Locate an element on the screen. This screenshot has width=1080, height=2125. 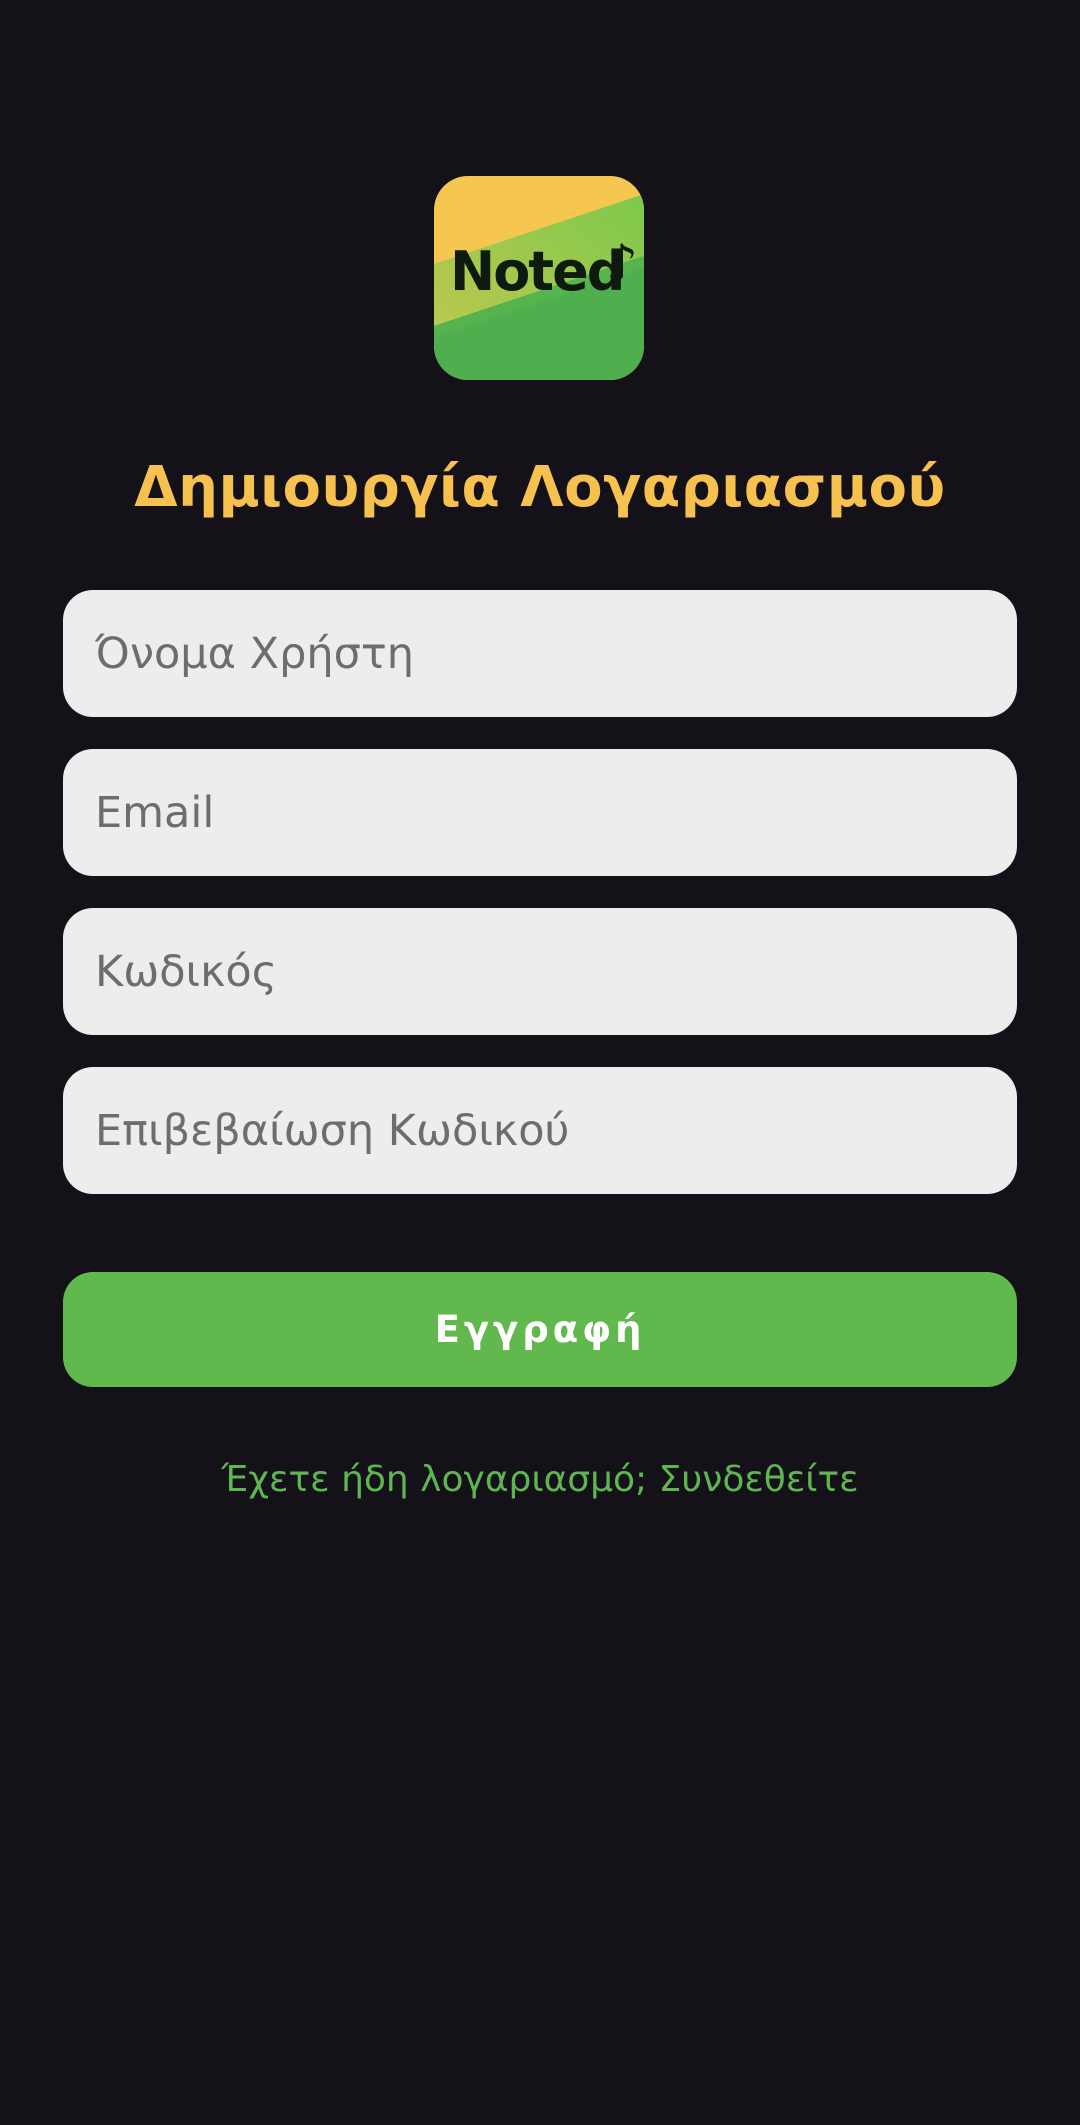
logo-wordmark: Noted is located at coordinates (536, 271).